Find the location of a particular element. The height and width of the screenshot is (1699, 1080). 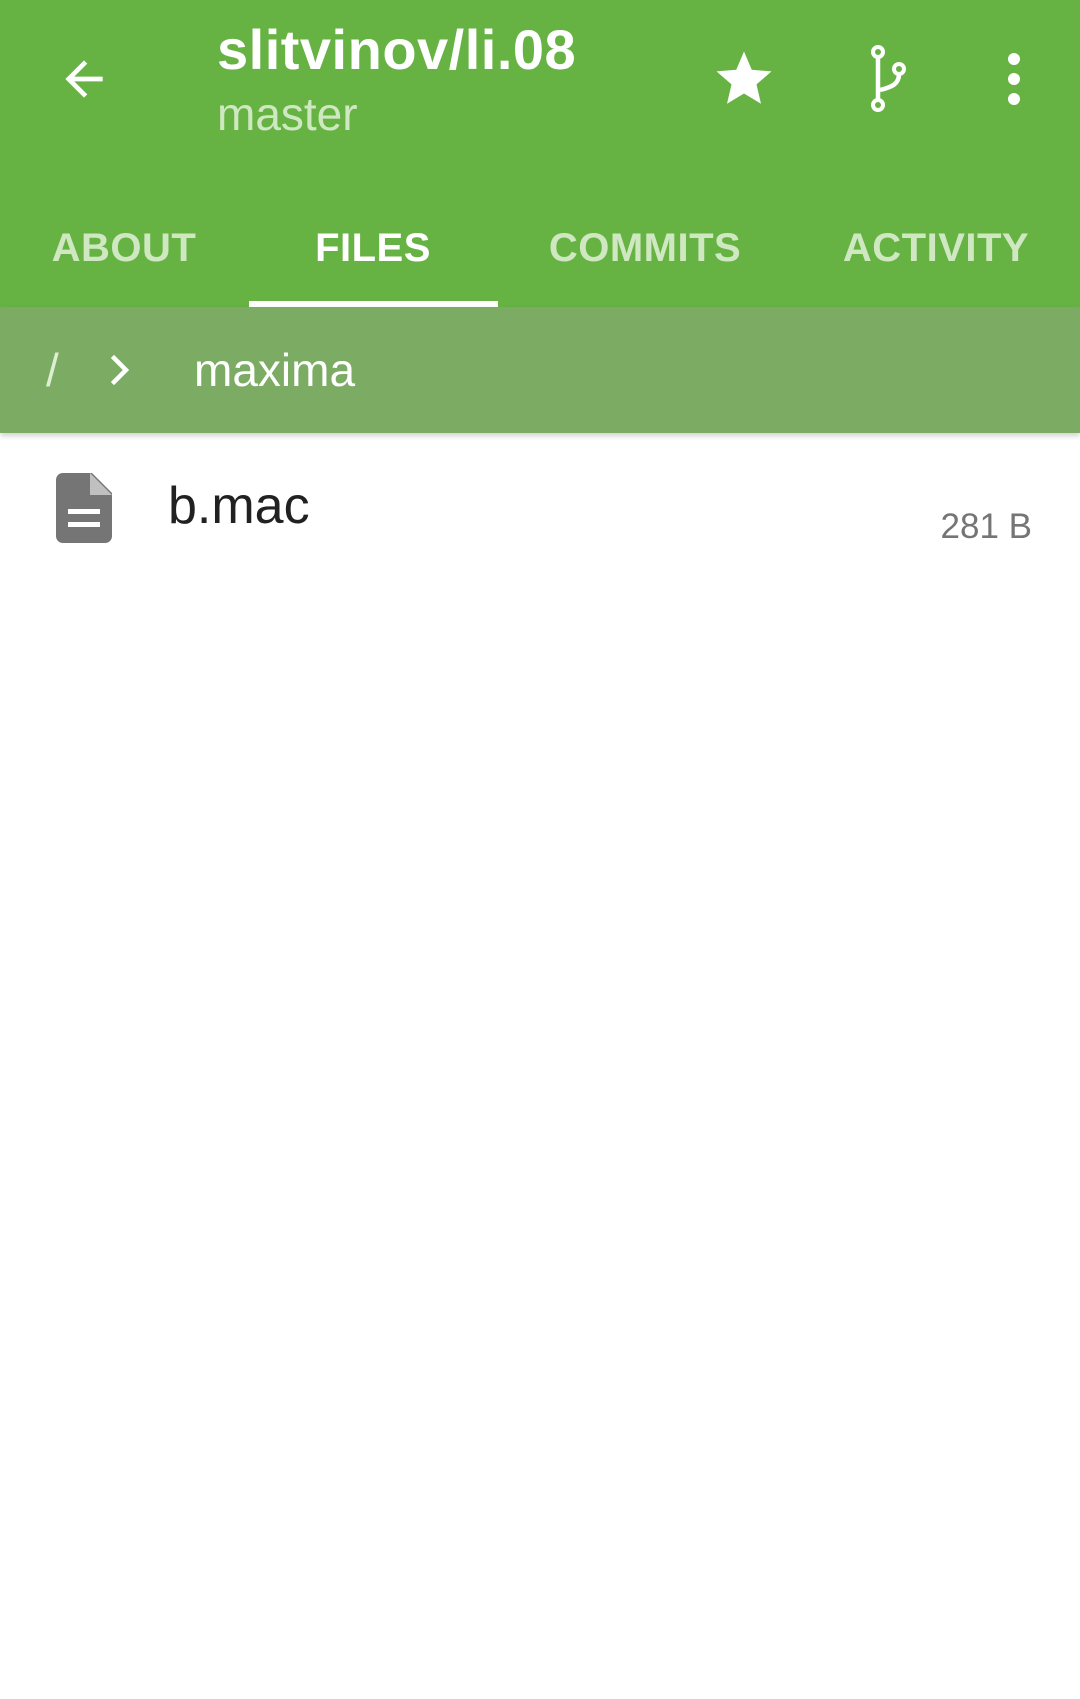

tab-about: ABOUT is located at coordinates (124, 248).